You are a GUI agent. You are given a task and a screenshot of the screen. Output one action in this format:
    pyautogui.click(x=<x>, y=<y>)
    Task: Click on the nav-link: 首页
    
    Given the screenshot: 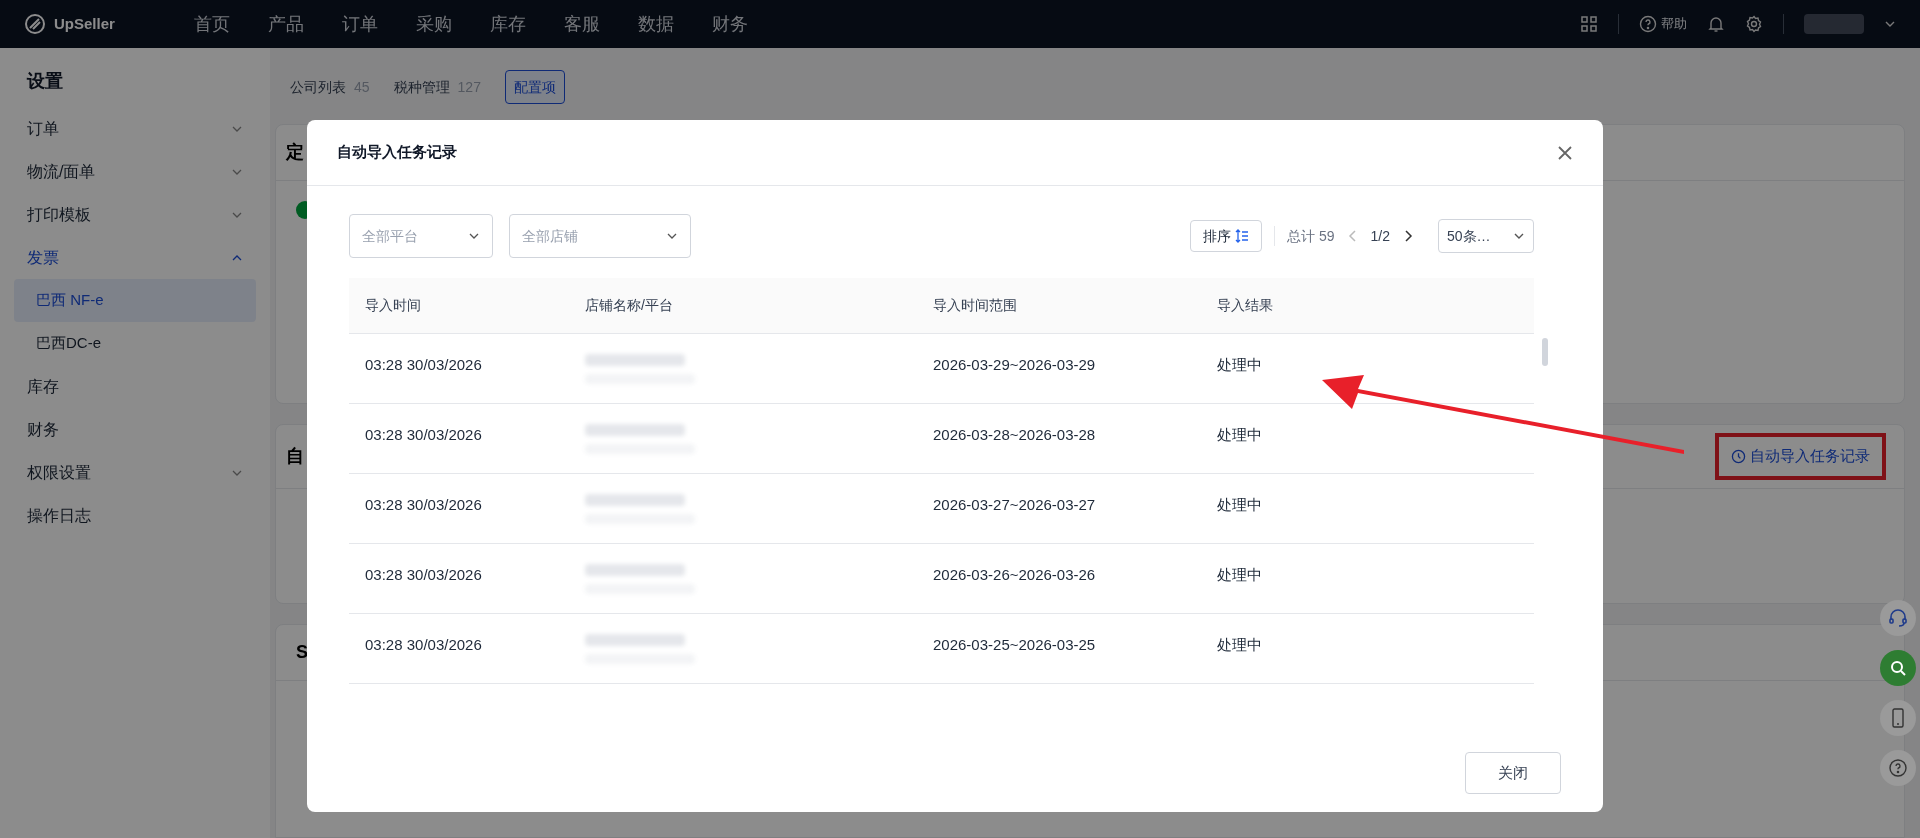 What is the action you would take?
    pyautogui.click(x=212, y=24)
    